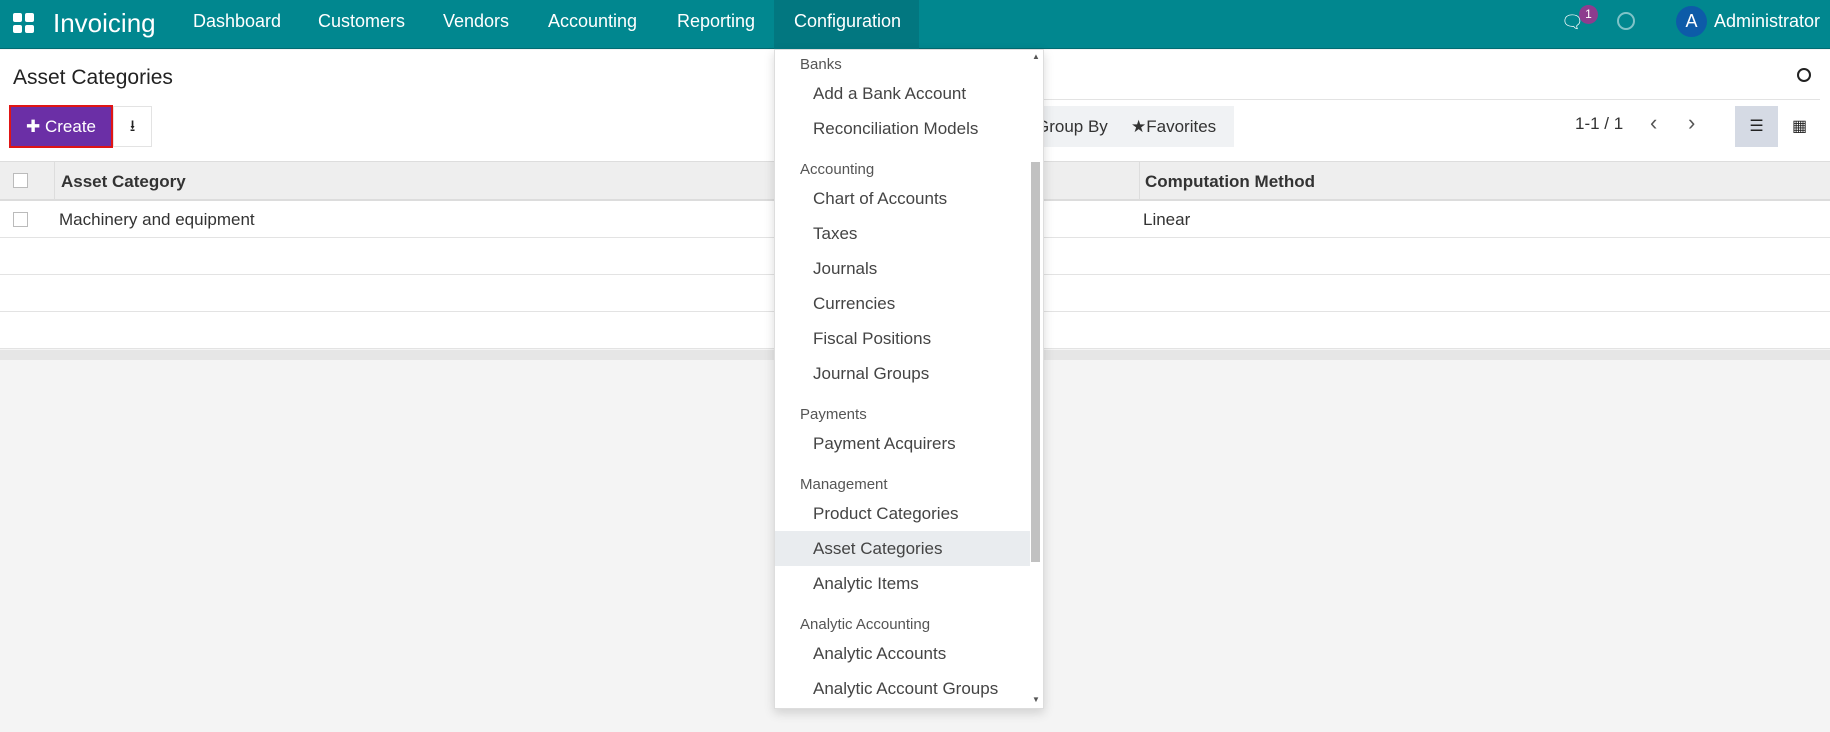  I want to click on row-checkbox, so click(20, 219).